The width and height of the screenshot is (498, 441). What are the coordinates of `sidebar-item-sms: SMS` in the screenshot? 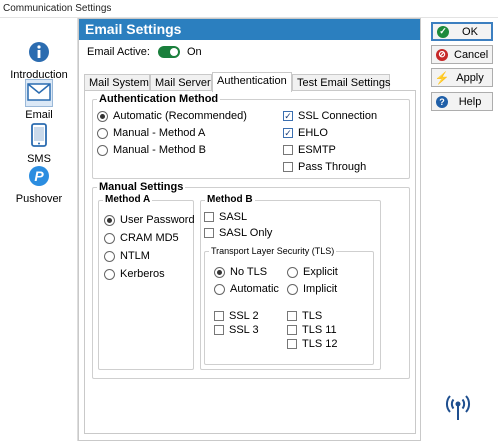 It's located at (39, 143).